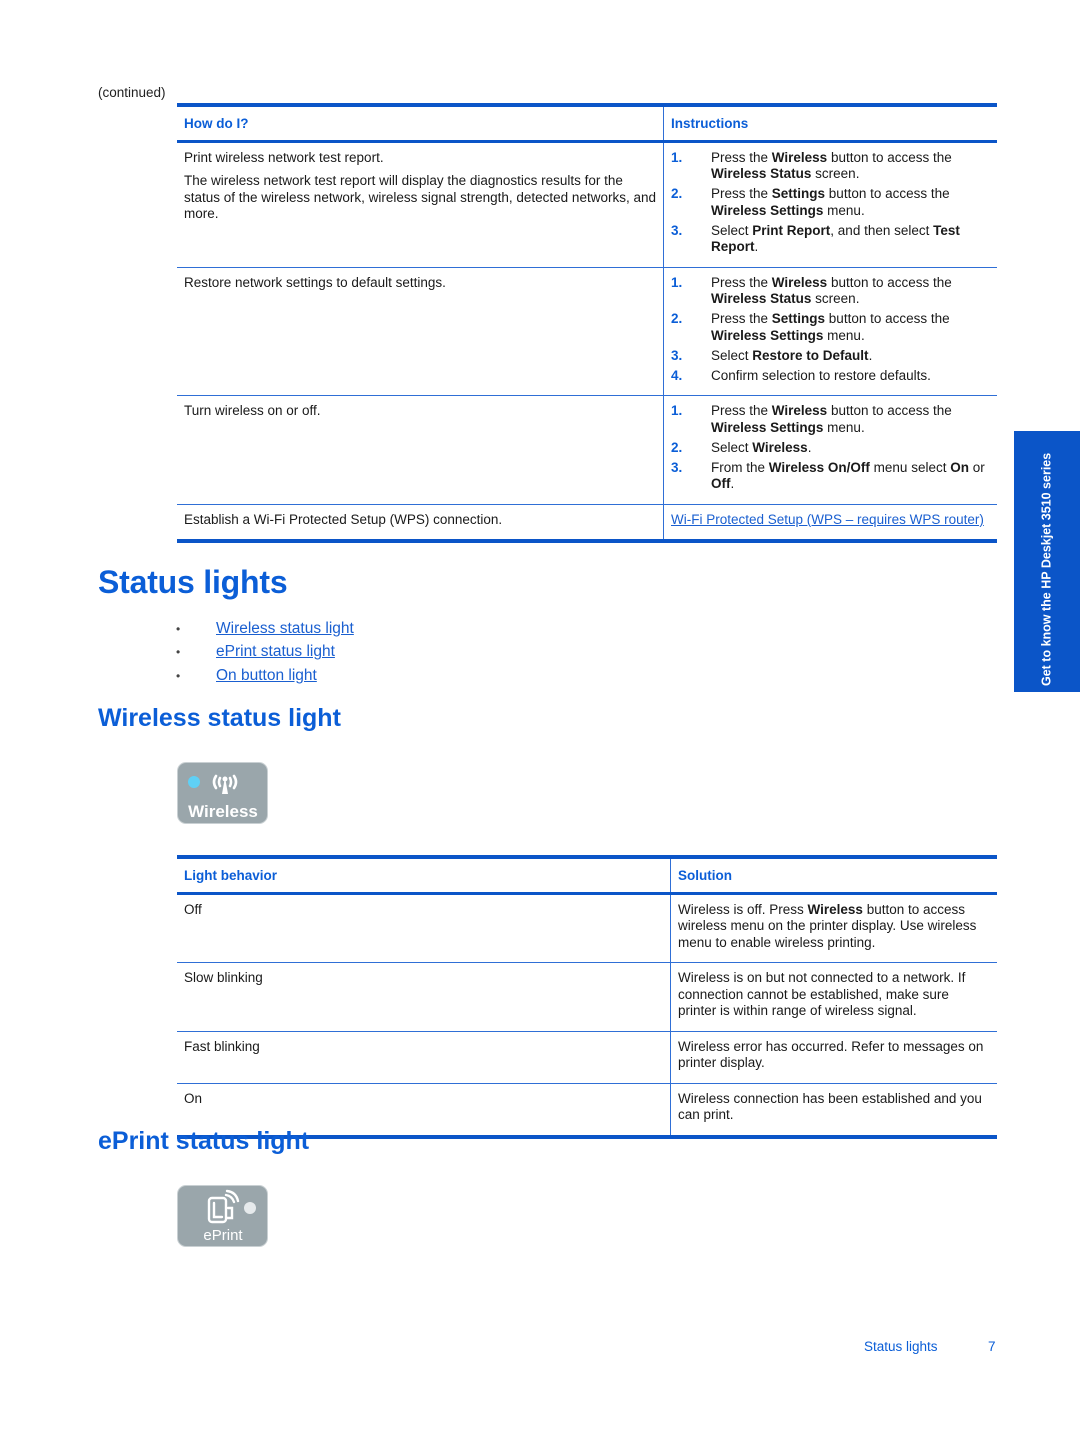 This screenshot has width=1080, height=1437. I want to click on toc-link-eprint: ePrint status light, so click(275, 652).